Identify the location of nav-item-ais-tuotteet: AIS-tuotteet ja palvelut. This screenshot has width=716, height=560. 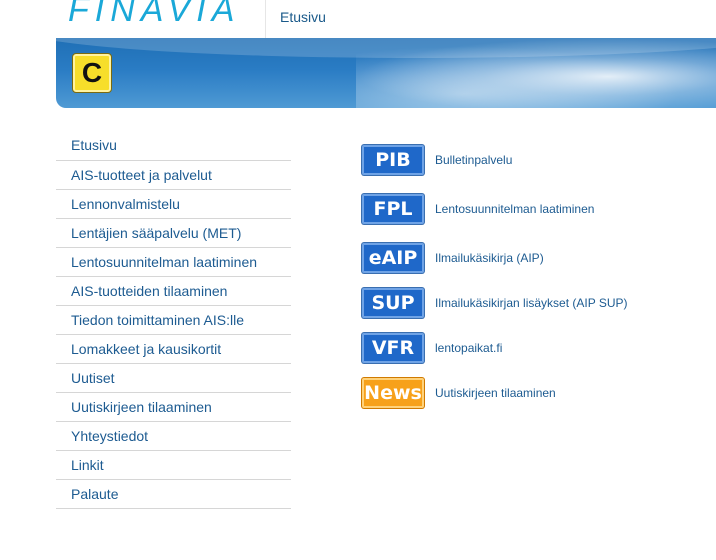
(173, 175).